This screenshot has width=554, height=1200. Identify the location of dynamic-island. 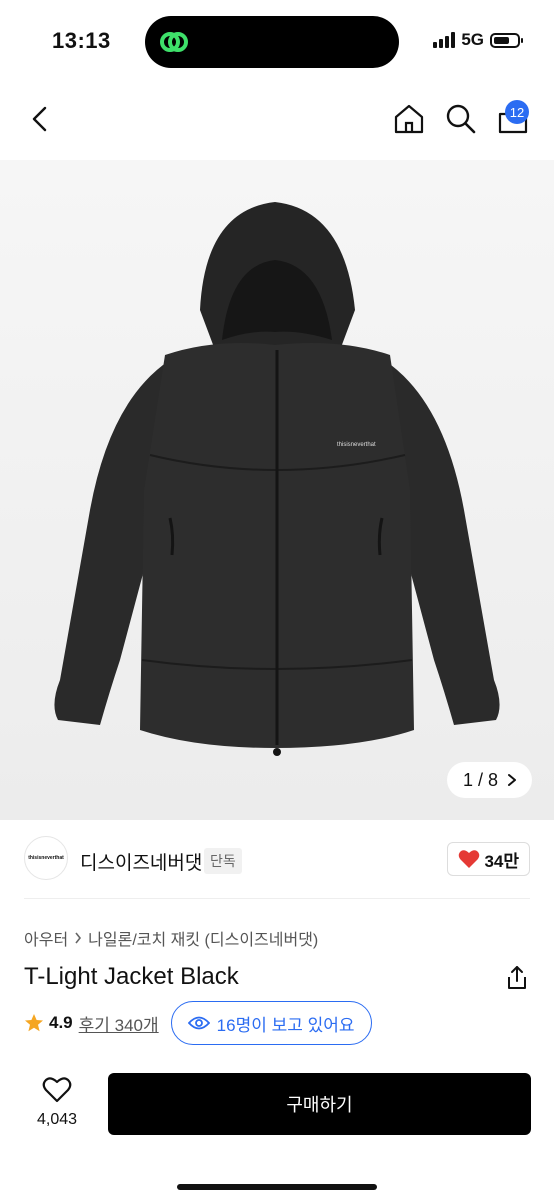
(272, 42).